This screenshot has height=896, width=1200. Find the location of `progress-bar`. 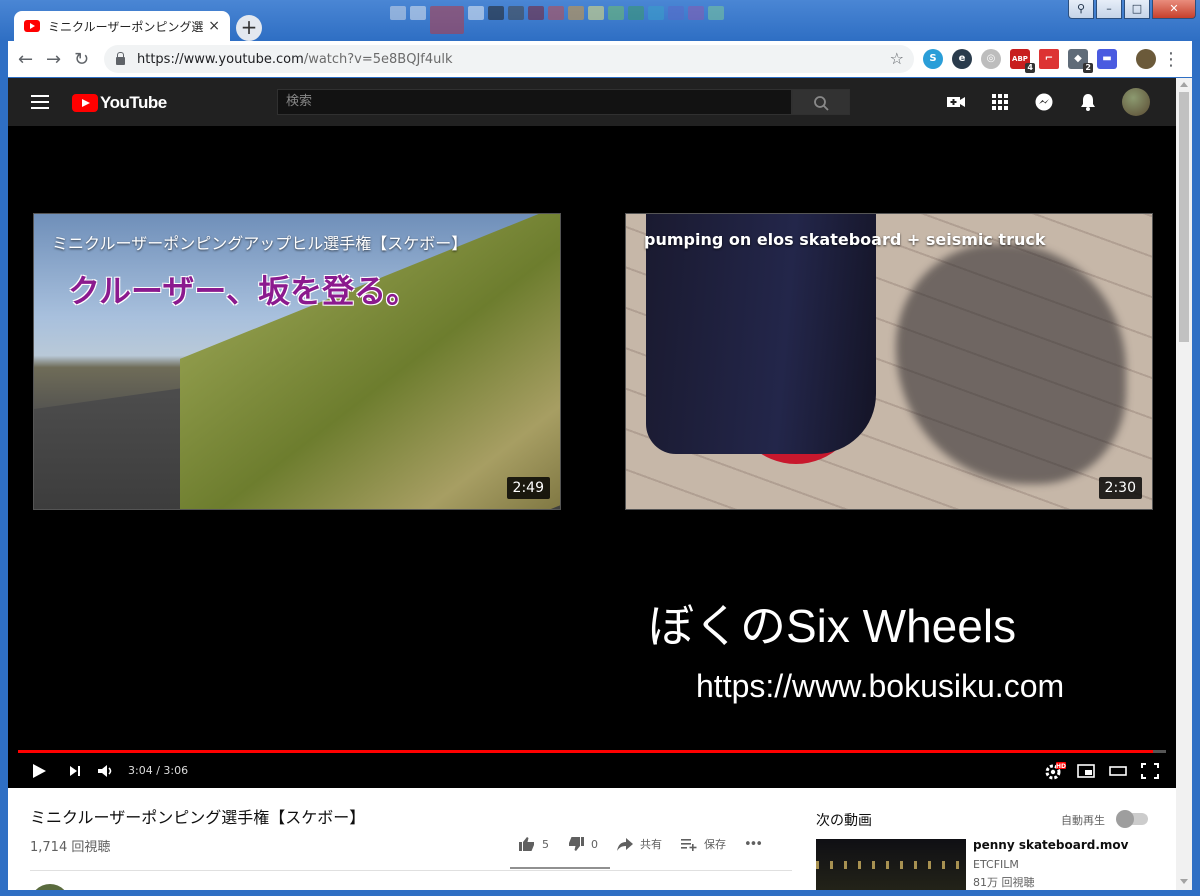

progress-bar is located at coordinates (592, 751).